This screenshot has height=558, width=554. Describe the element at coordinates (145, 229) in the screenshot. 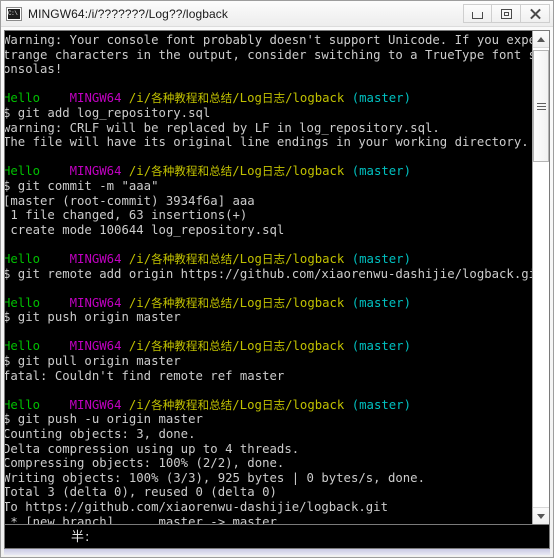

I see `output-text: create mode 100644 log_repository.sql` at that location.